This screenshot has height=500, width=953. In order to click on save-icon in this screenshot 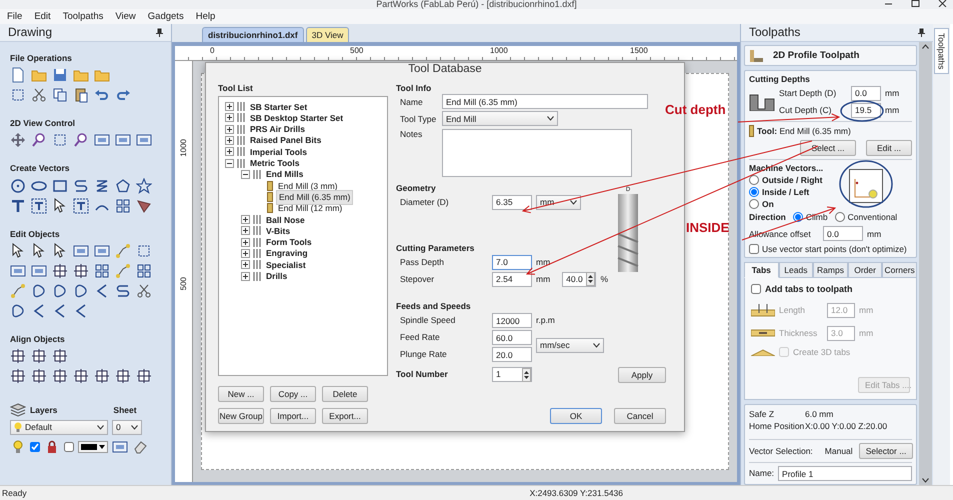, I will do `click(60, 75)`.